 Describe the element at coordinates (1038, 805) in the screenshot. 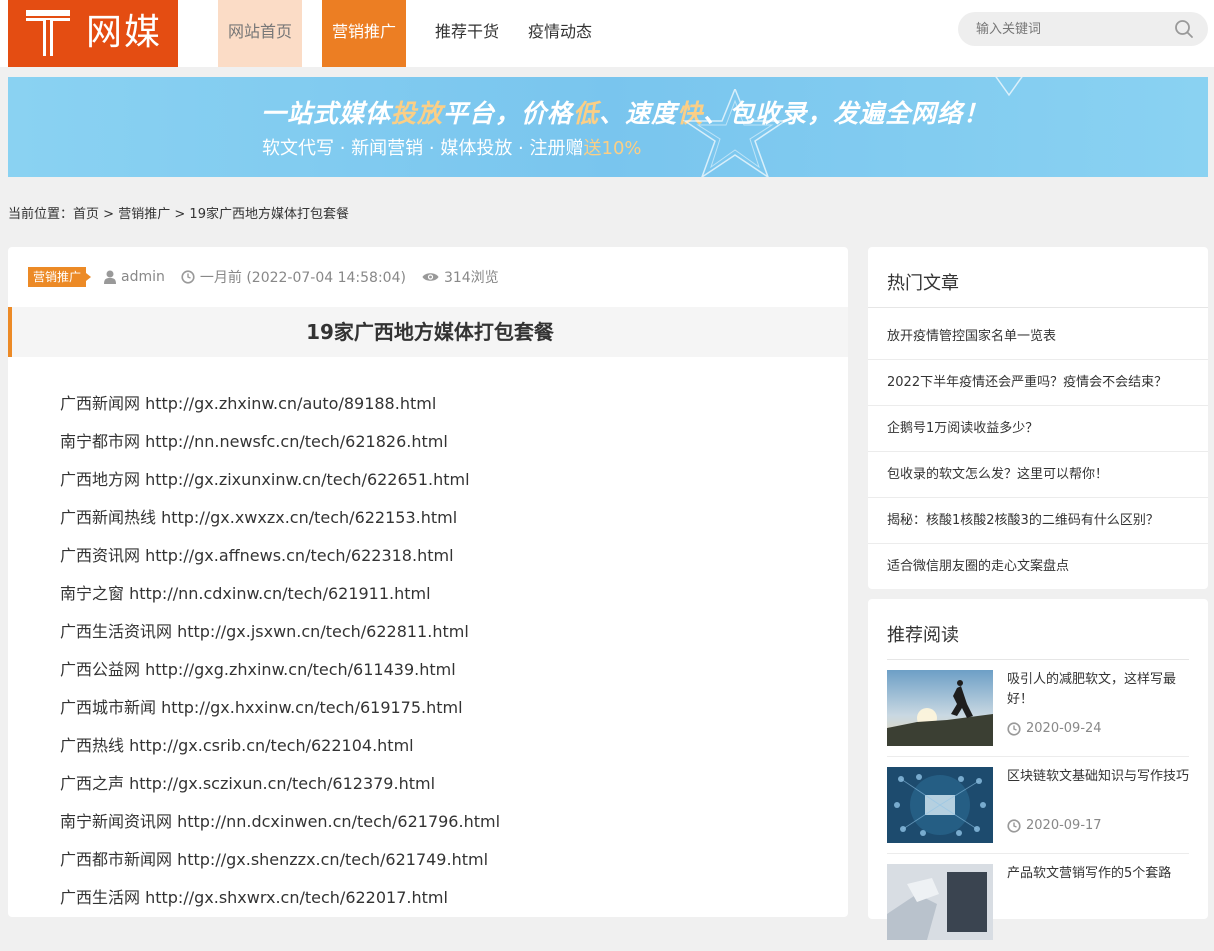

I see `recommended-item: 区块链软文基础知识与写作技巧 2020-09-17` at that location.